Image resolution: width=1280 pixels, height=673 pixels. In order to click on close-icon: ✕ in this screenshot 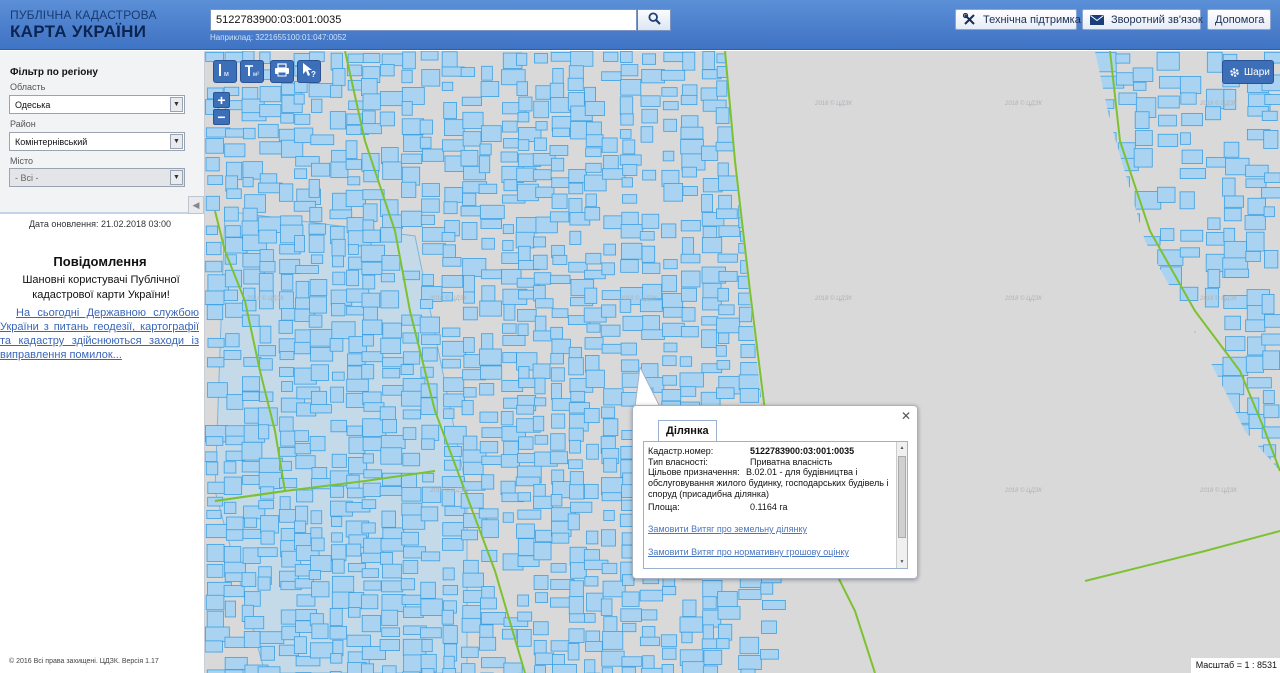, I will do `click(906, 416)`.